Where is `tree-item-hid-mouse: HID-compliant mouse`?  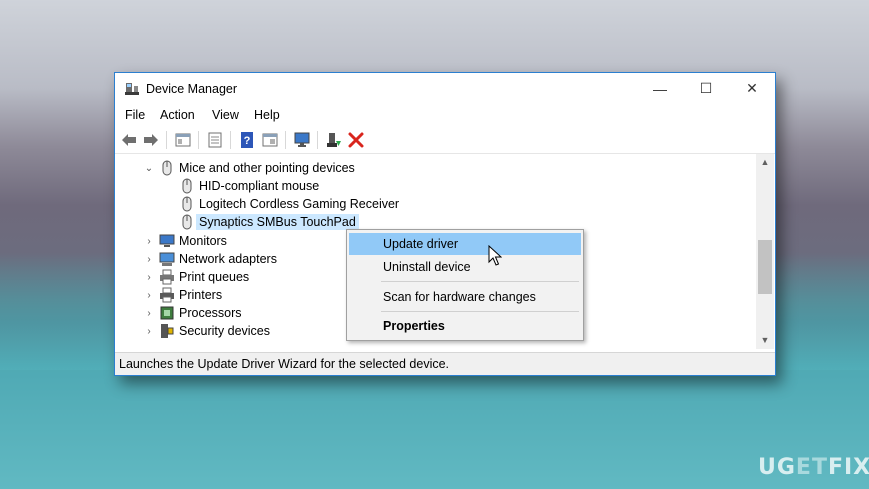 tree-item-hid-mouse: HID-compliant mouse is located at coordinates (249, 186).